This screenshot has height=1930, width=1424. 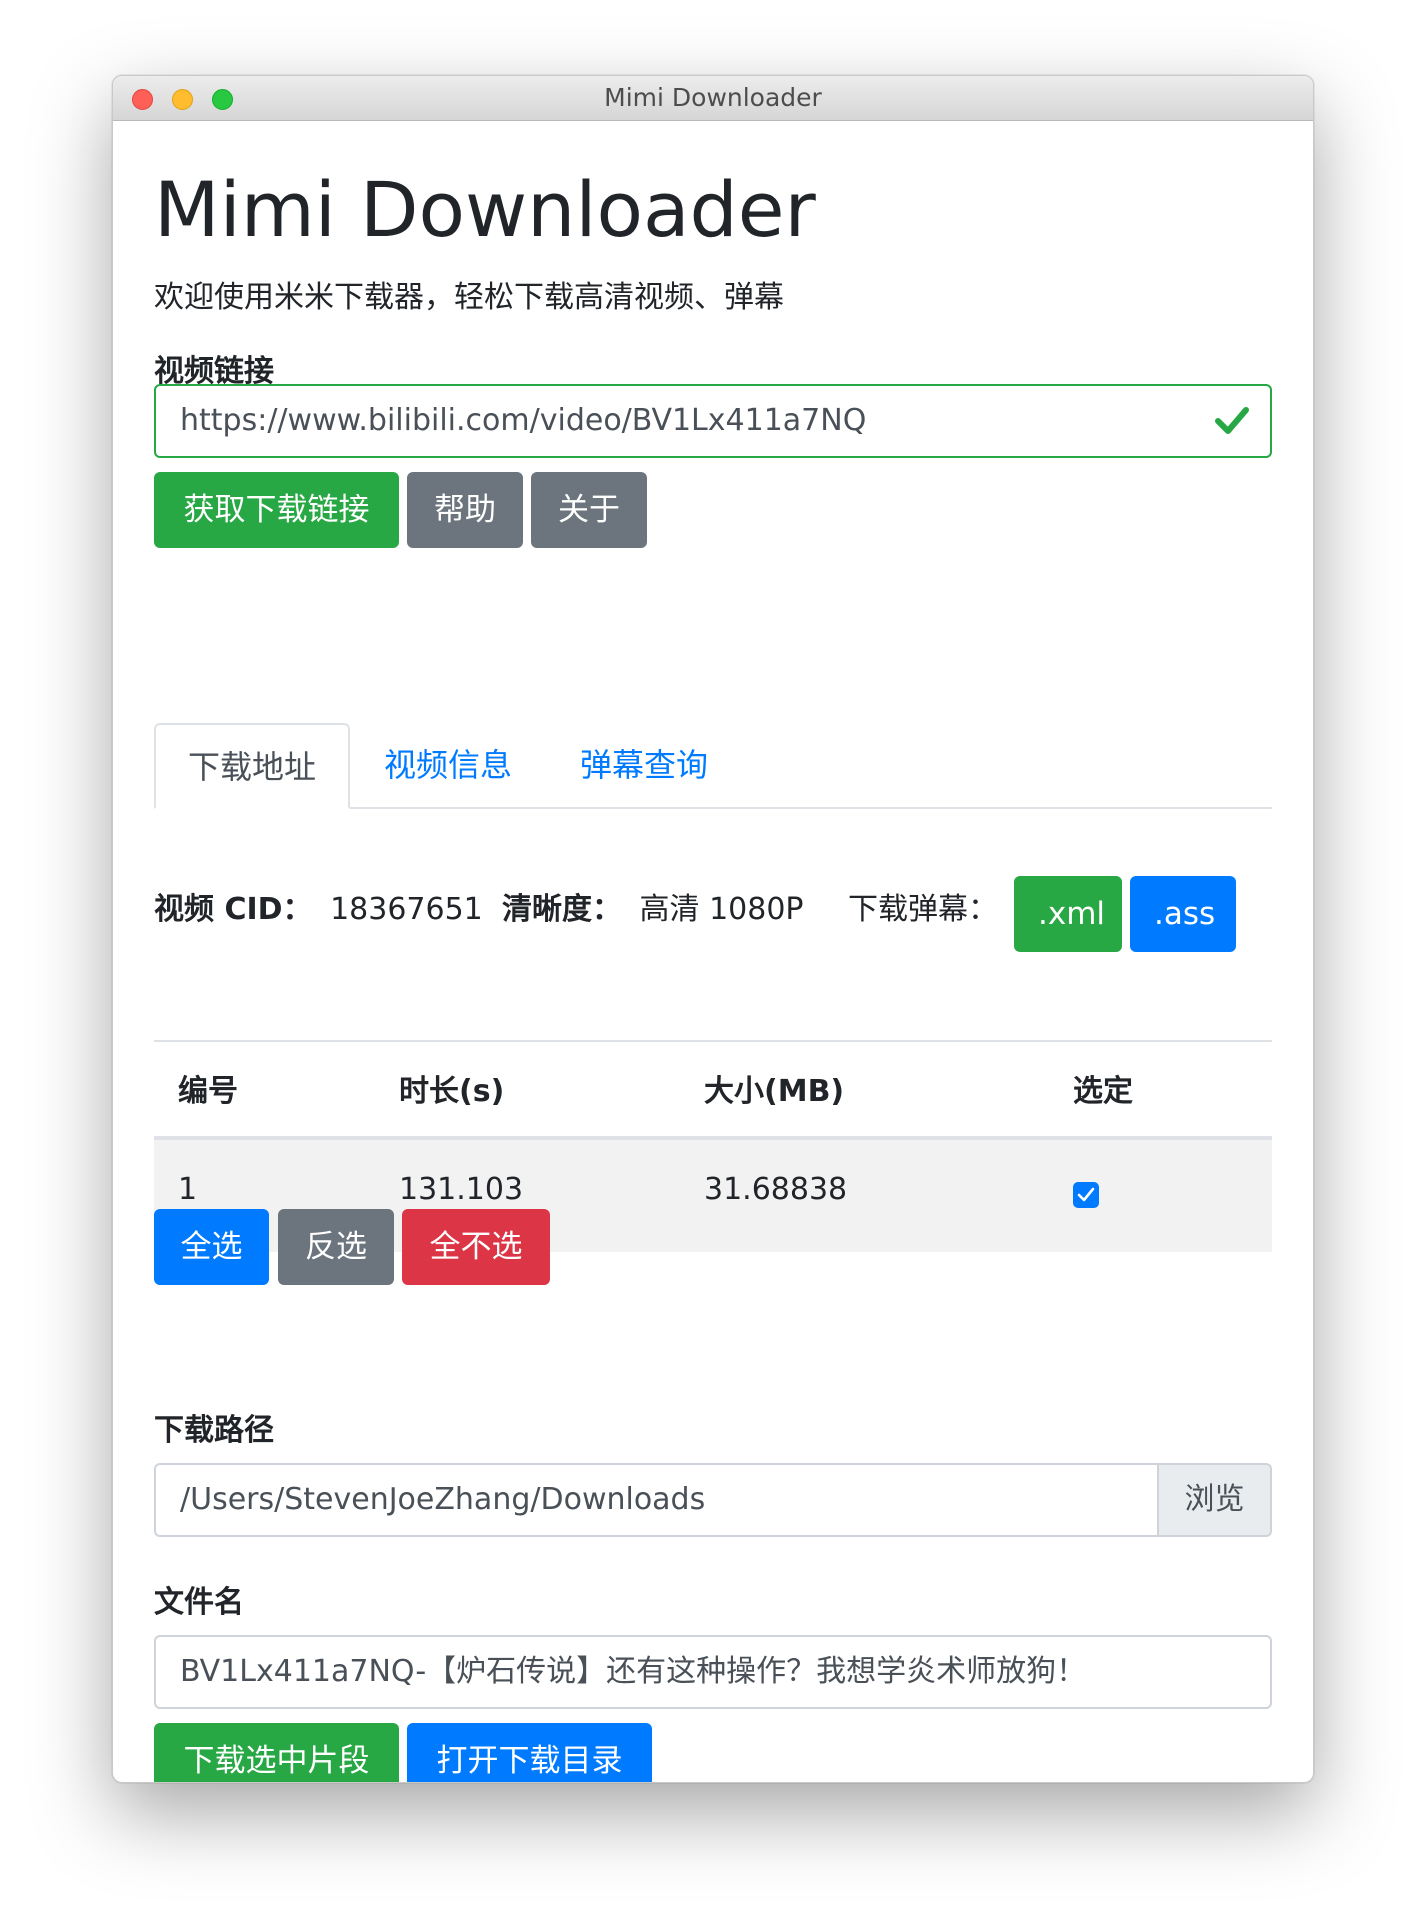 What do you see at coordinates (214, 1430) in the screenshot?
I see `download-path-label: 下载路径` at bounding box center [214, 1430].